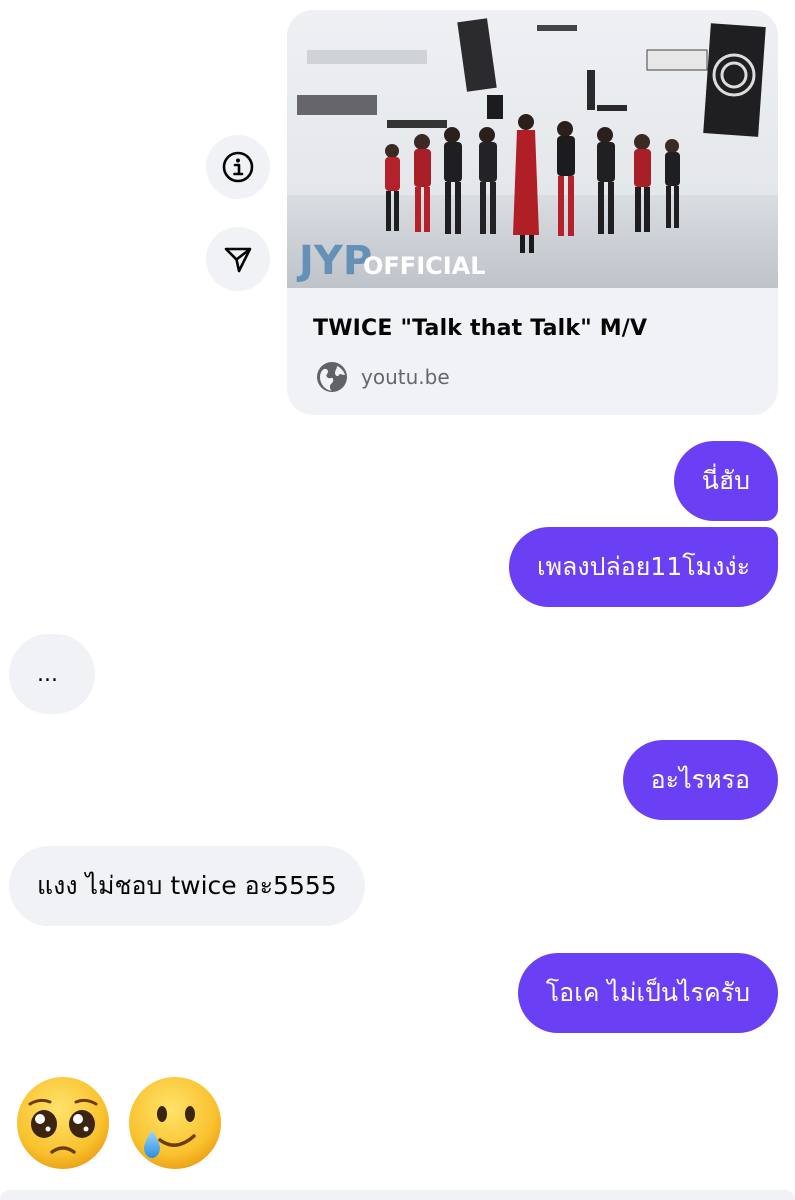 The width and height of the screenshot is (795, 1200). What do you see at coordinates (119, 1123) in the screenshot?
I see `emoji-message` at bounding box center [119, 1123].